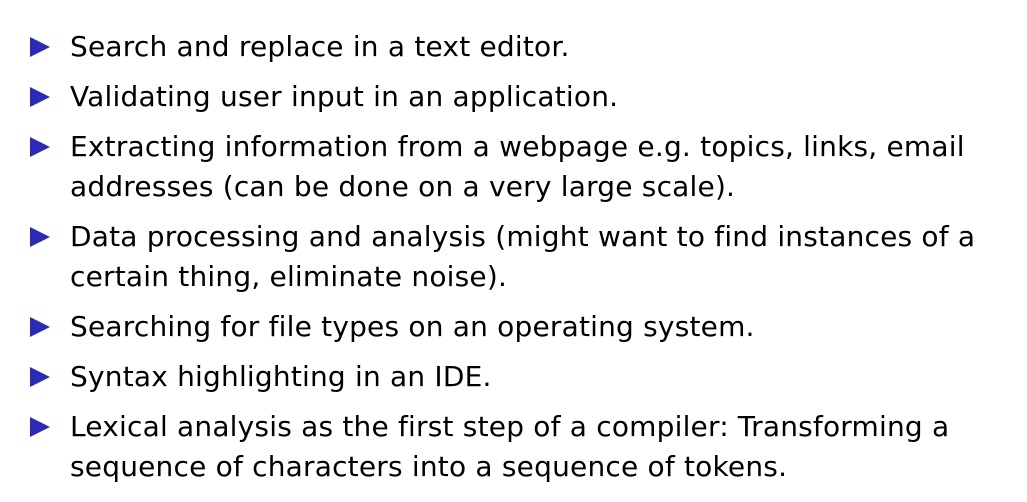  I want to click on list-item: Syntax highlighting in an IDE., so click(523, 377).